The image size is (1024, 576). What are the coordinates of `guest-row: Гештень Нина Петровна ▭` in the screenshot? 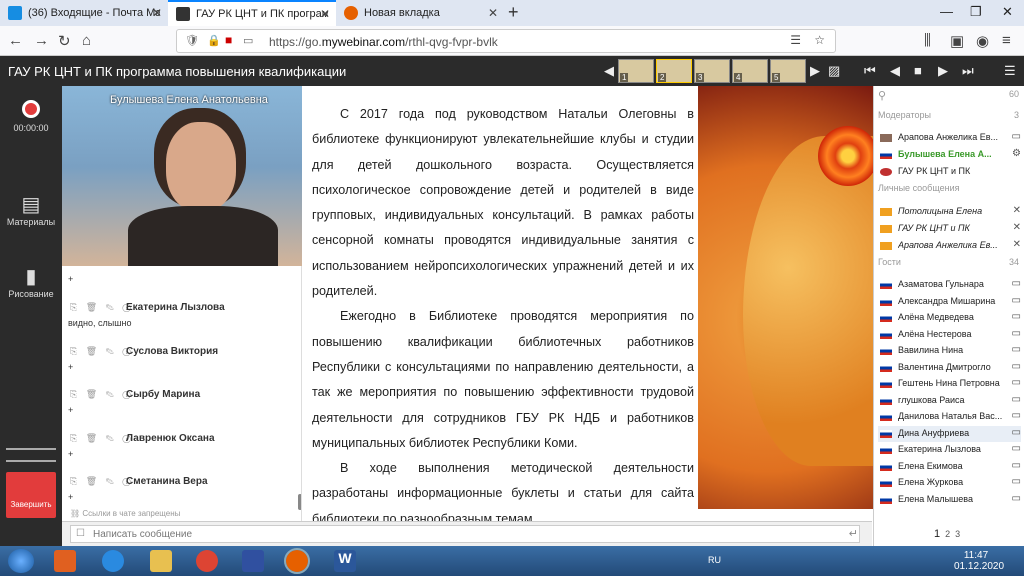 It's located at (949, 384).